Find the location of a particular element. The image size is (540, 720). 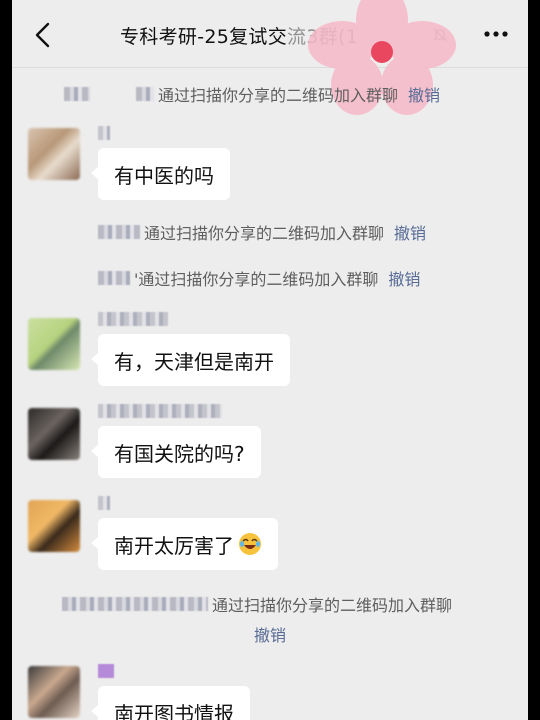

message-bubble: 南开太厉害了 is located at coordinates (184, 544).